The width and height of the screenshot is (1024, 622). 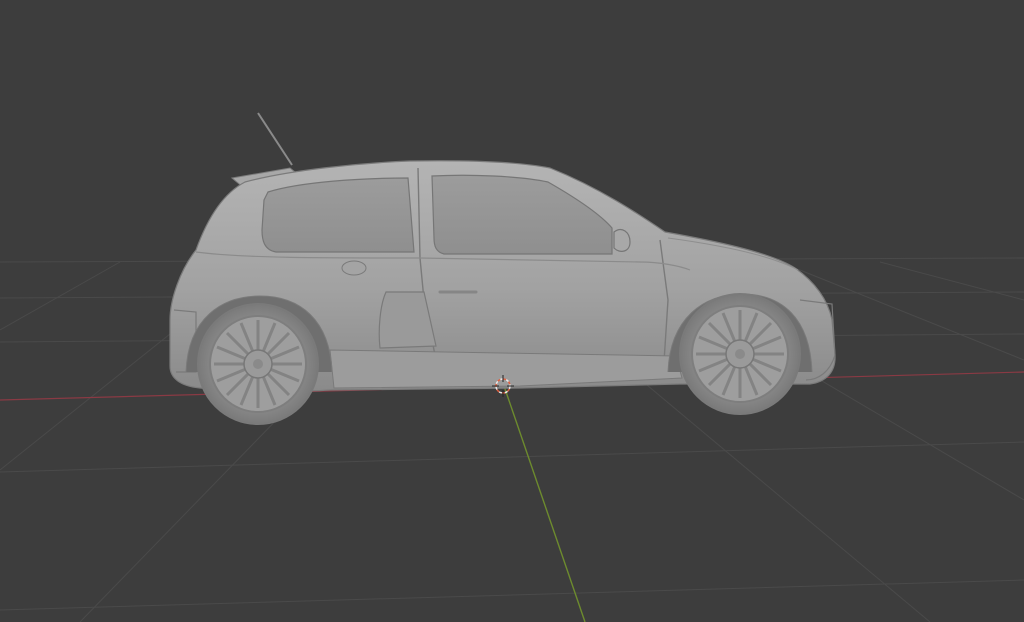 I want to click on front-wheel, so click(x=740, y=354).